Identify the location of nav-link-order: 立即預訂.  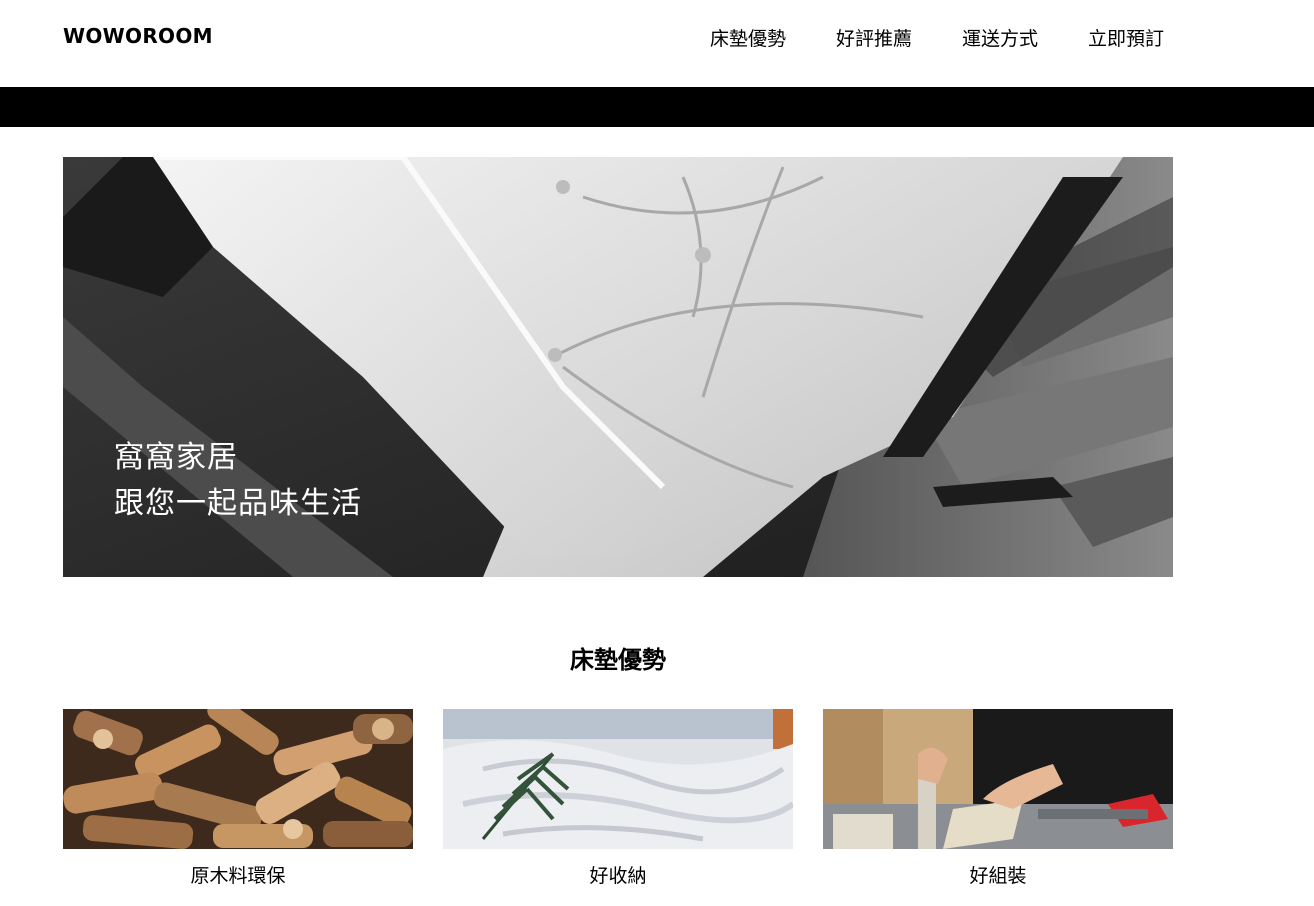
(1126, 37).